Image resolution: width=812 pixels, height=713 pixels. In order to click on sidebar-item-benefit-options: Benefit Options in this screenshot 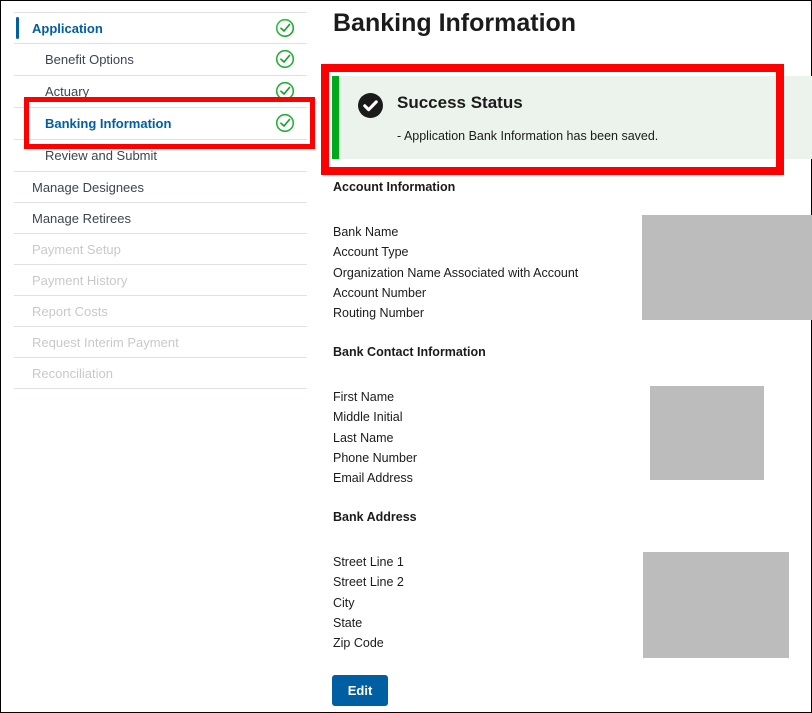, I will do `click(160, 60)`.